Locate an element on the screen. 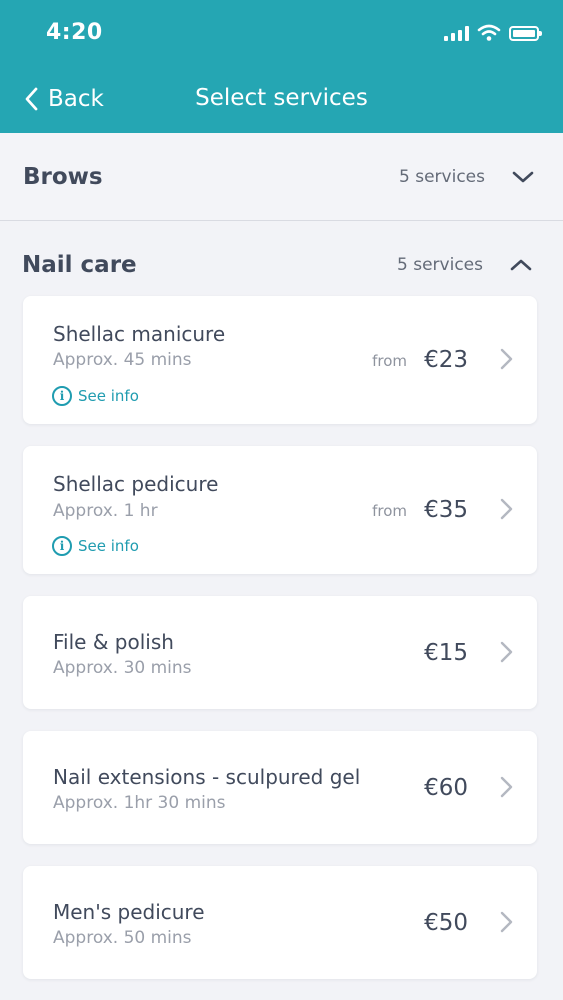  service-price: €35 is located at coordinates (446, 510).